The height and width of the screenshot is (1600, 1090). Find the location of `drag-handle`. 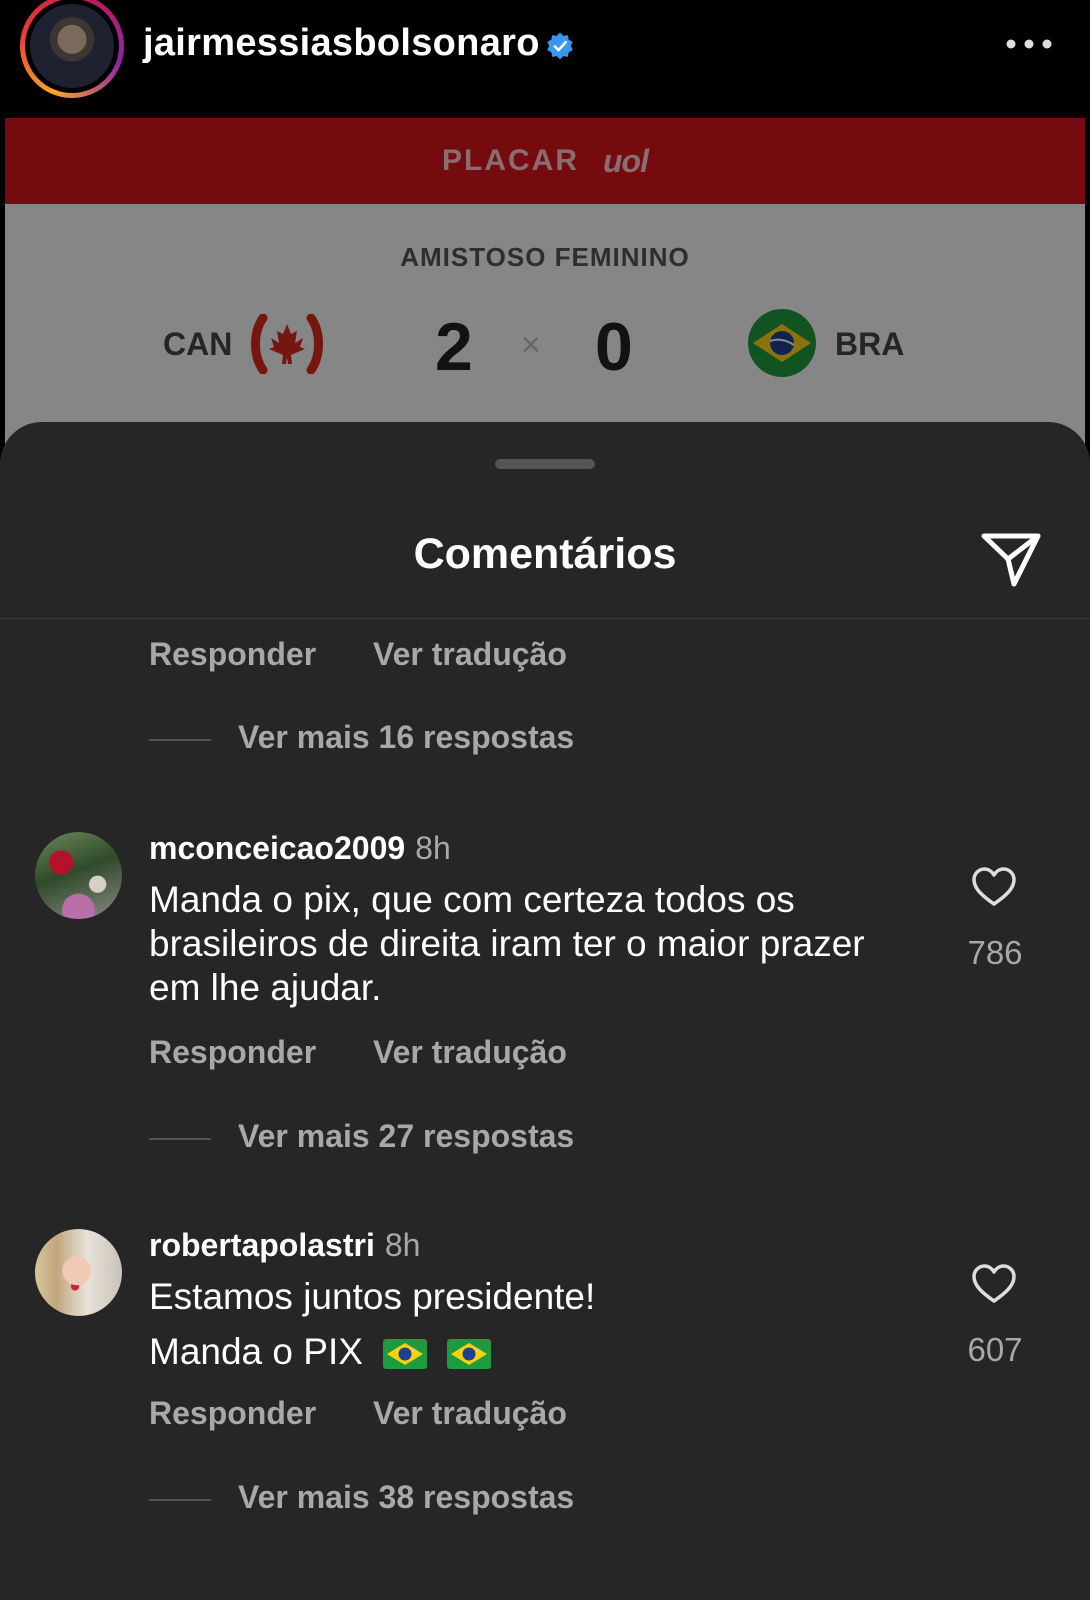

drag-handle is located at coordinates (545, 464).